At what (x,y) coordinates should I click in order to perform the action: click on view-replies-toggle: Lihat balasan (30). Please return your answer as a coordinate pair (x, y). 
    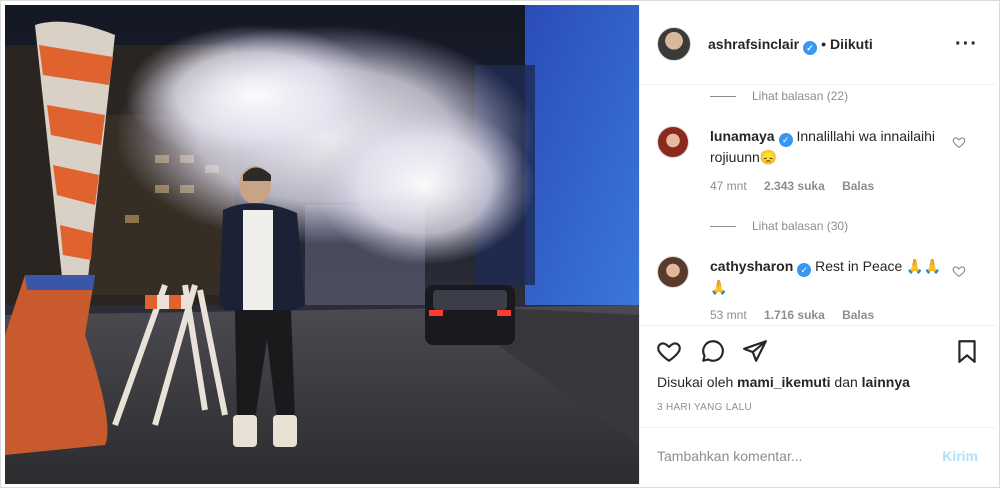
    Looking at the image, I should click on (779, 226).